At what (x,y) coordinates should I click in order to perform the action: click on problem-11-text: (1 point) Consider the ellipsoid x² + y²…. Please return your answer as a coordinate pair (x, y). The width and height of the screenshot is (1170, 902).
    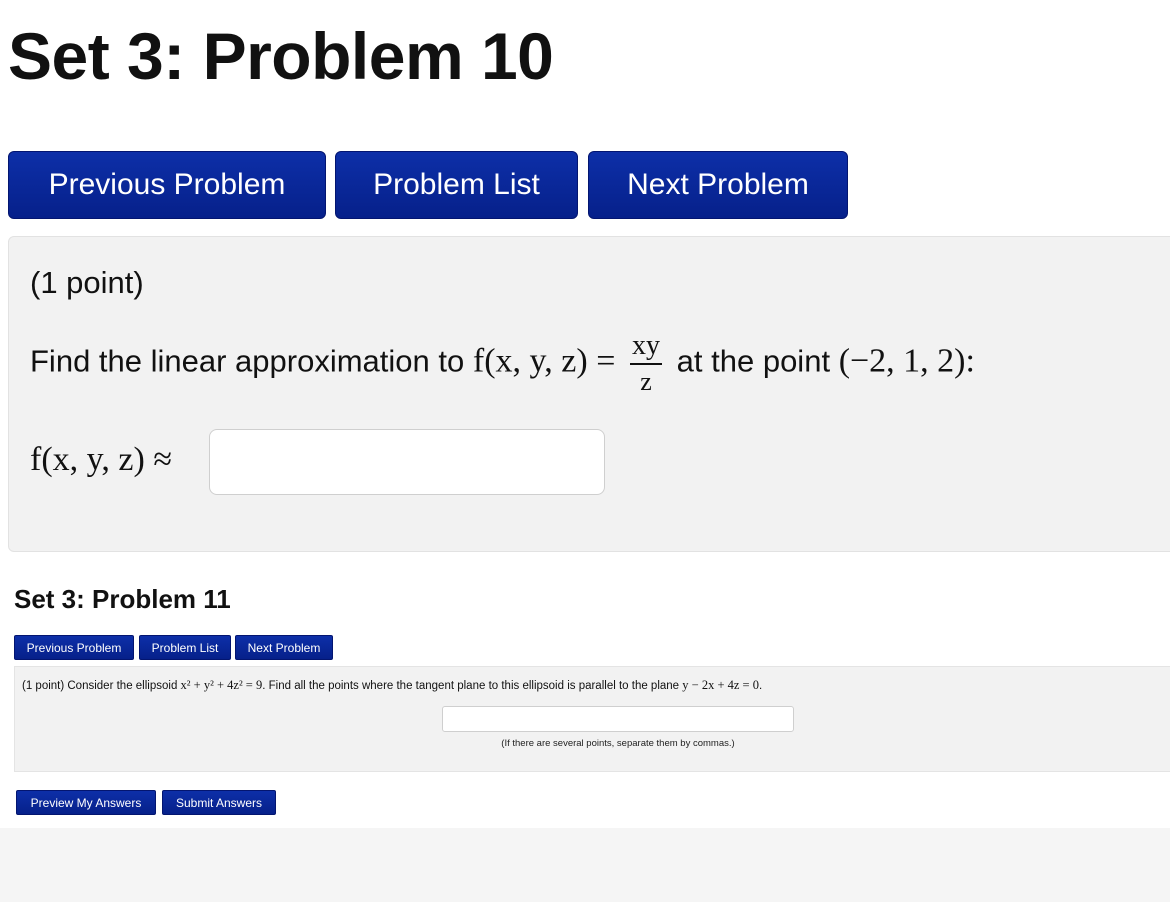
    Looking at the image, I should click on (392, 685).